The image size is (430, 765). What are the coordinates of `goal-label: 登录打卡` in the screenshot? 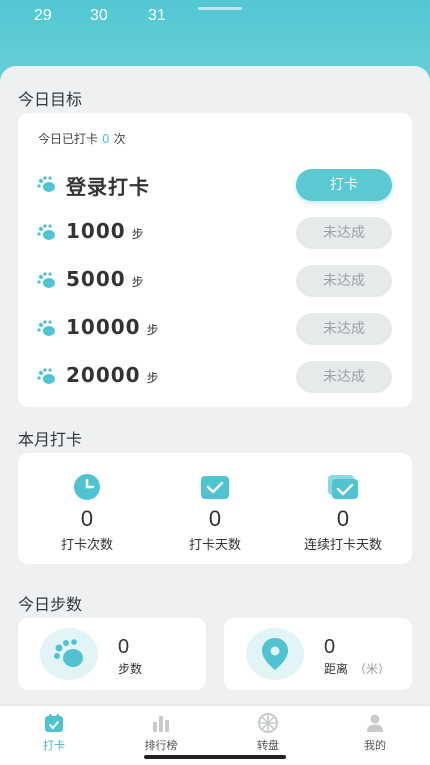 It's located at (108, 187).